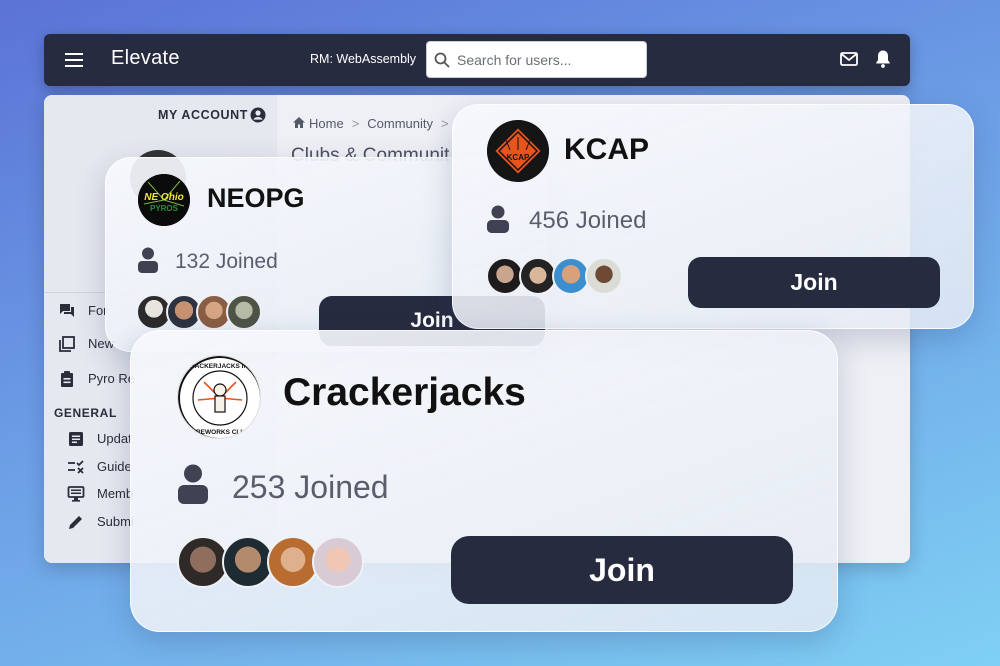 The width and height of the screenshot is (1000, 666). Describe the element at coordinates (518, 157) in the screenshot. I see `svg-text: KCAP` at that location.